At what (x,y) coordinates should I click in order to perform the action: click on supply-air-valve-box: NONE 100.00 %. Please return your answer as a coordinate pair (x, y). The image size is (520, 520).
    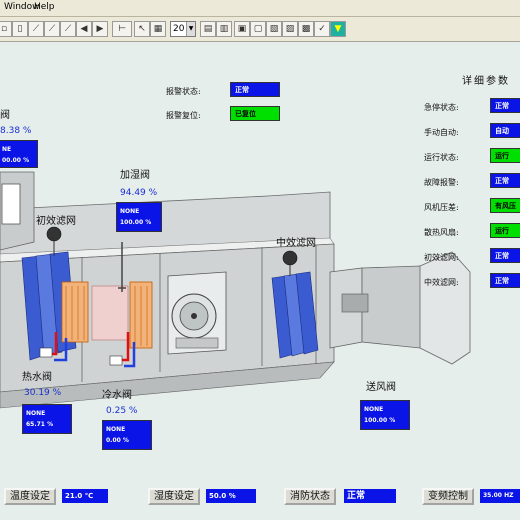
    Looking at the image, I should click on (385, 415).